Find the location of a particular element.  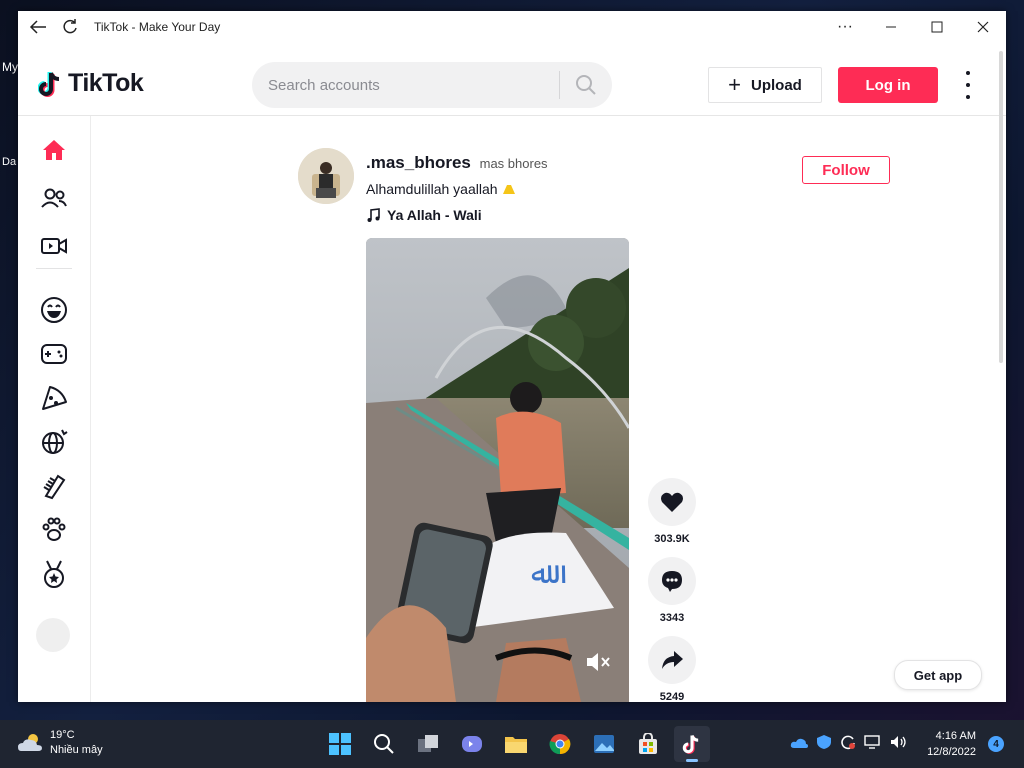

desktop-label: My is located at coordinates (10, 67).